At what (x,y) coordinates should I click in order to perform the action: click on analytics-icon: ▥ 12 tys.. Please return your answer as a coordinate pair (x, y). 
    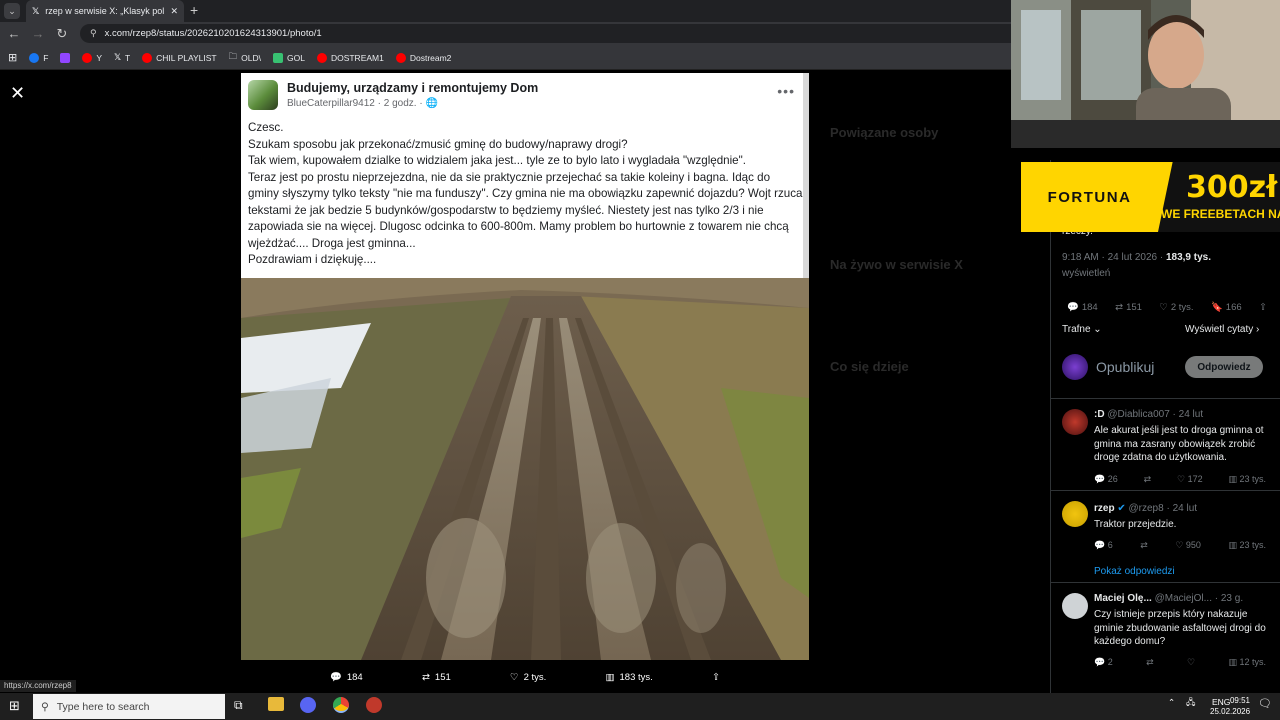
    Looking at the image, I should click on (1247, 662).